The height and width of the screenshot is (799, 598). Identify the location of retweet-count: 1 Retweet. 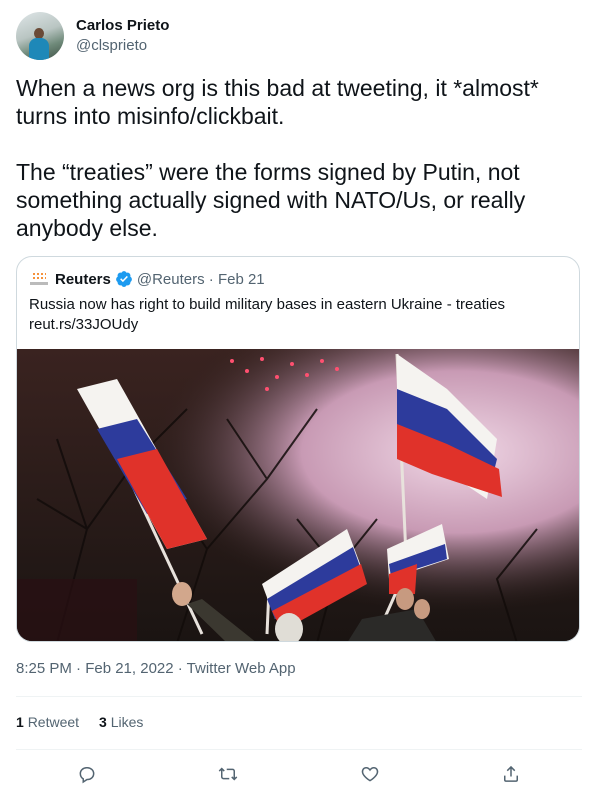
(47, 722).